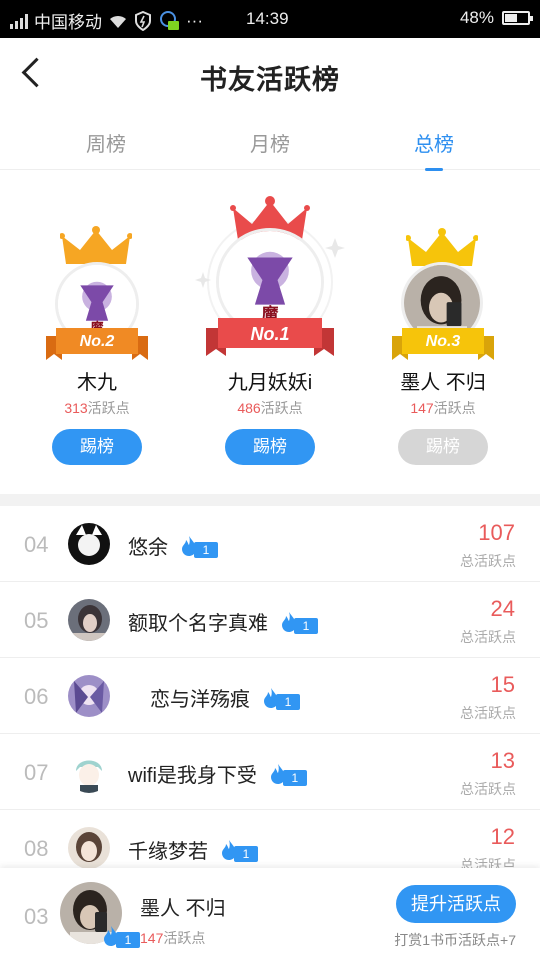 The width and height of the screenshot is (540, 960). What do you see at coordinates (496, 532) in the screenshot?
I see `score: 107` at bounding box center [496, 532].